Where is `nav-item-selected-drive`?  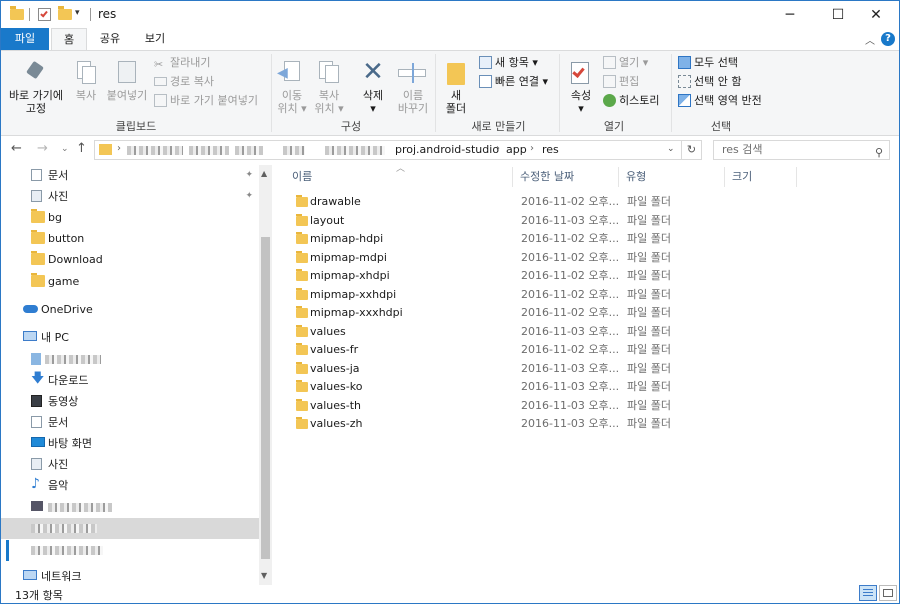 nav-item-selected-drive is located at coordinates (130, 528).